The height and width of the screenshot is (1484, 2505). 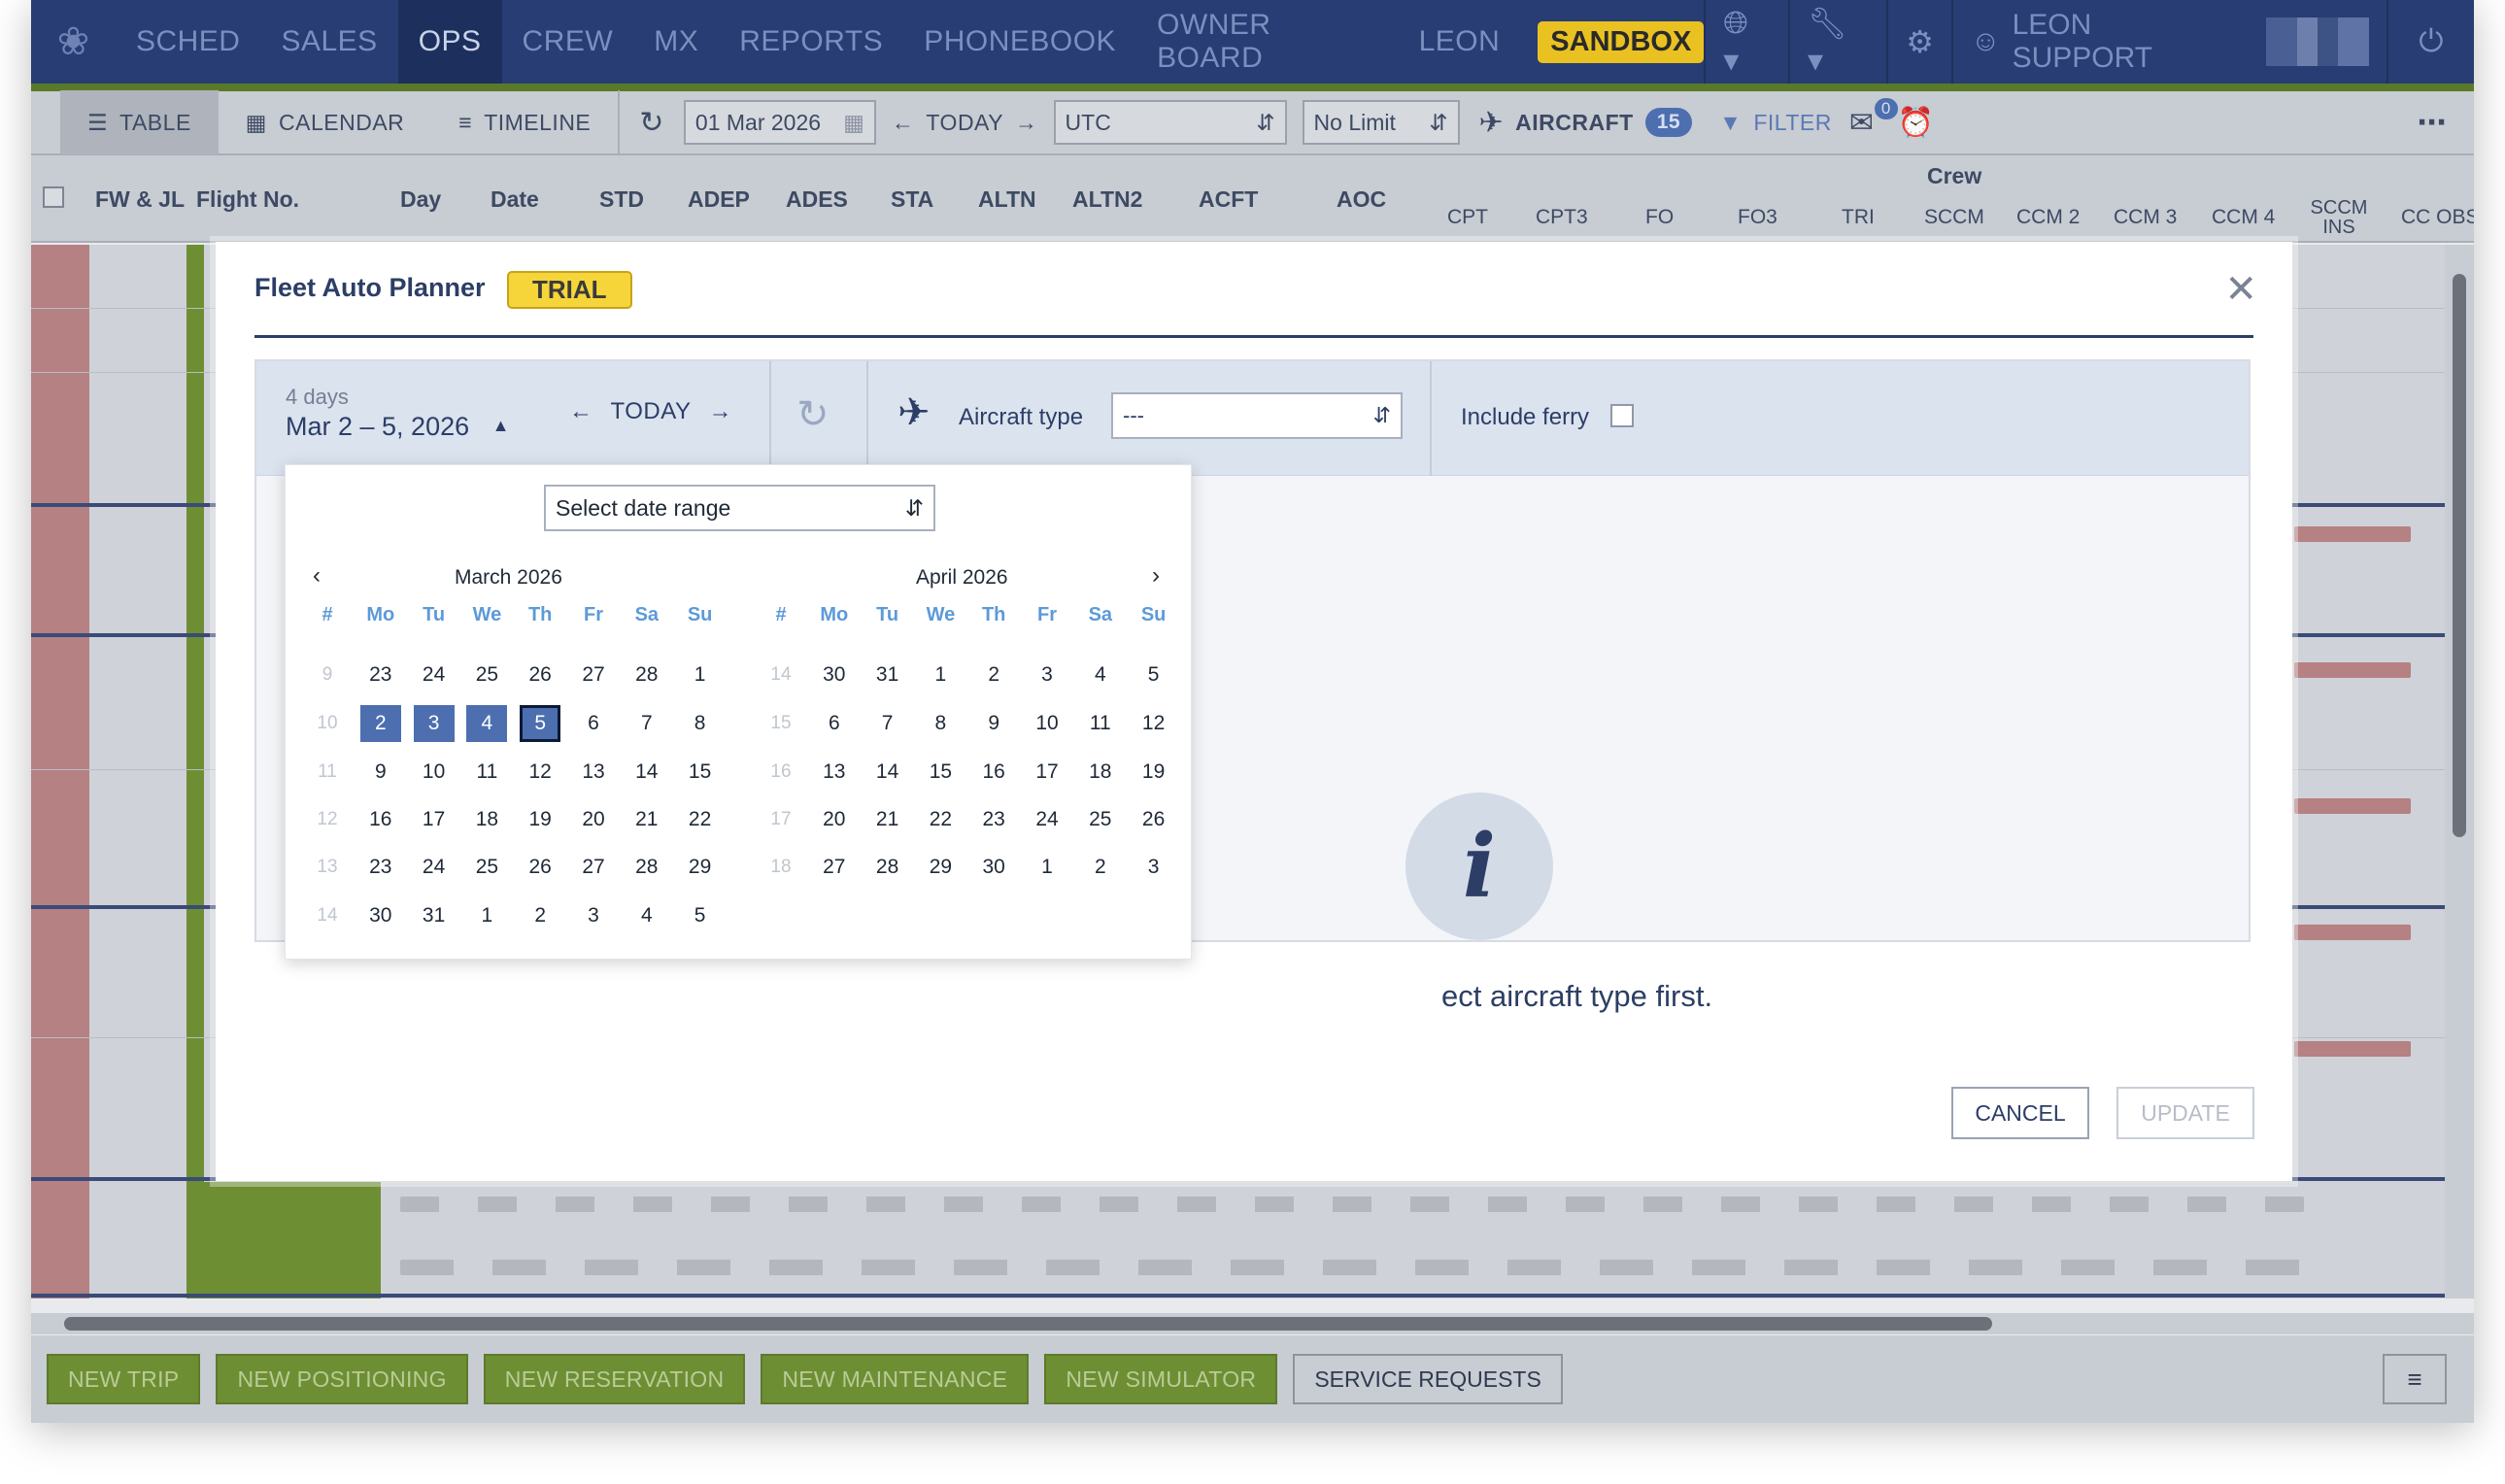 I want to click on col-sccm: SCCM, so click(x=1954, y=217).